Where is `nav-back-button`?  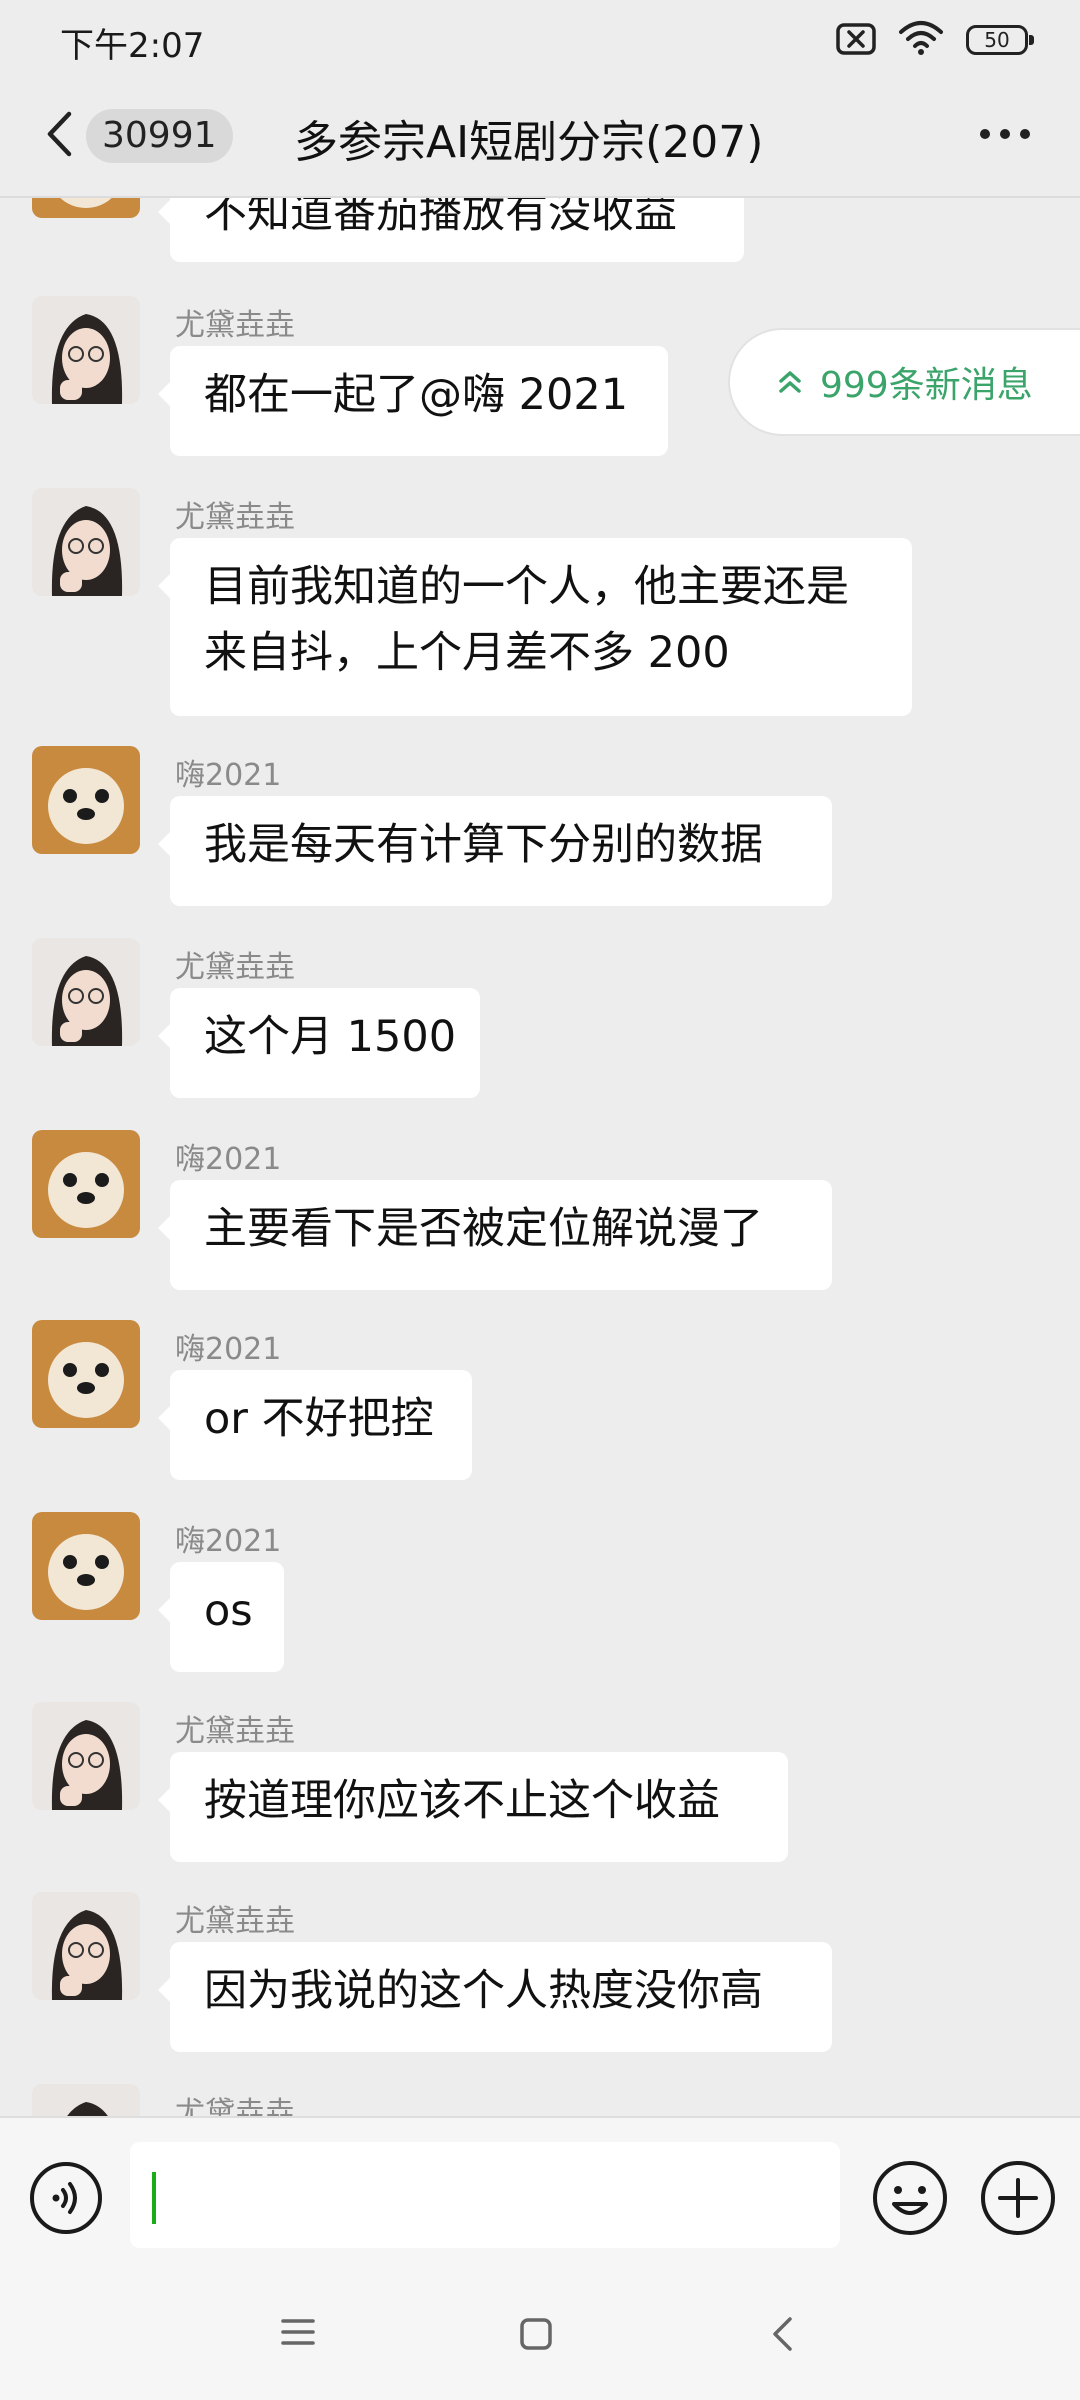
nav-back-button is located at coordinates (782, 2336).